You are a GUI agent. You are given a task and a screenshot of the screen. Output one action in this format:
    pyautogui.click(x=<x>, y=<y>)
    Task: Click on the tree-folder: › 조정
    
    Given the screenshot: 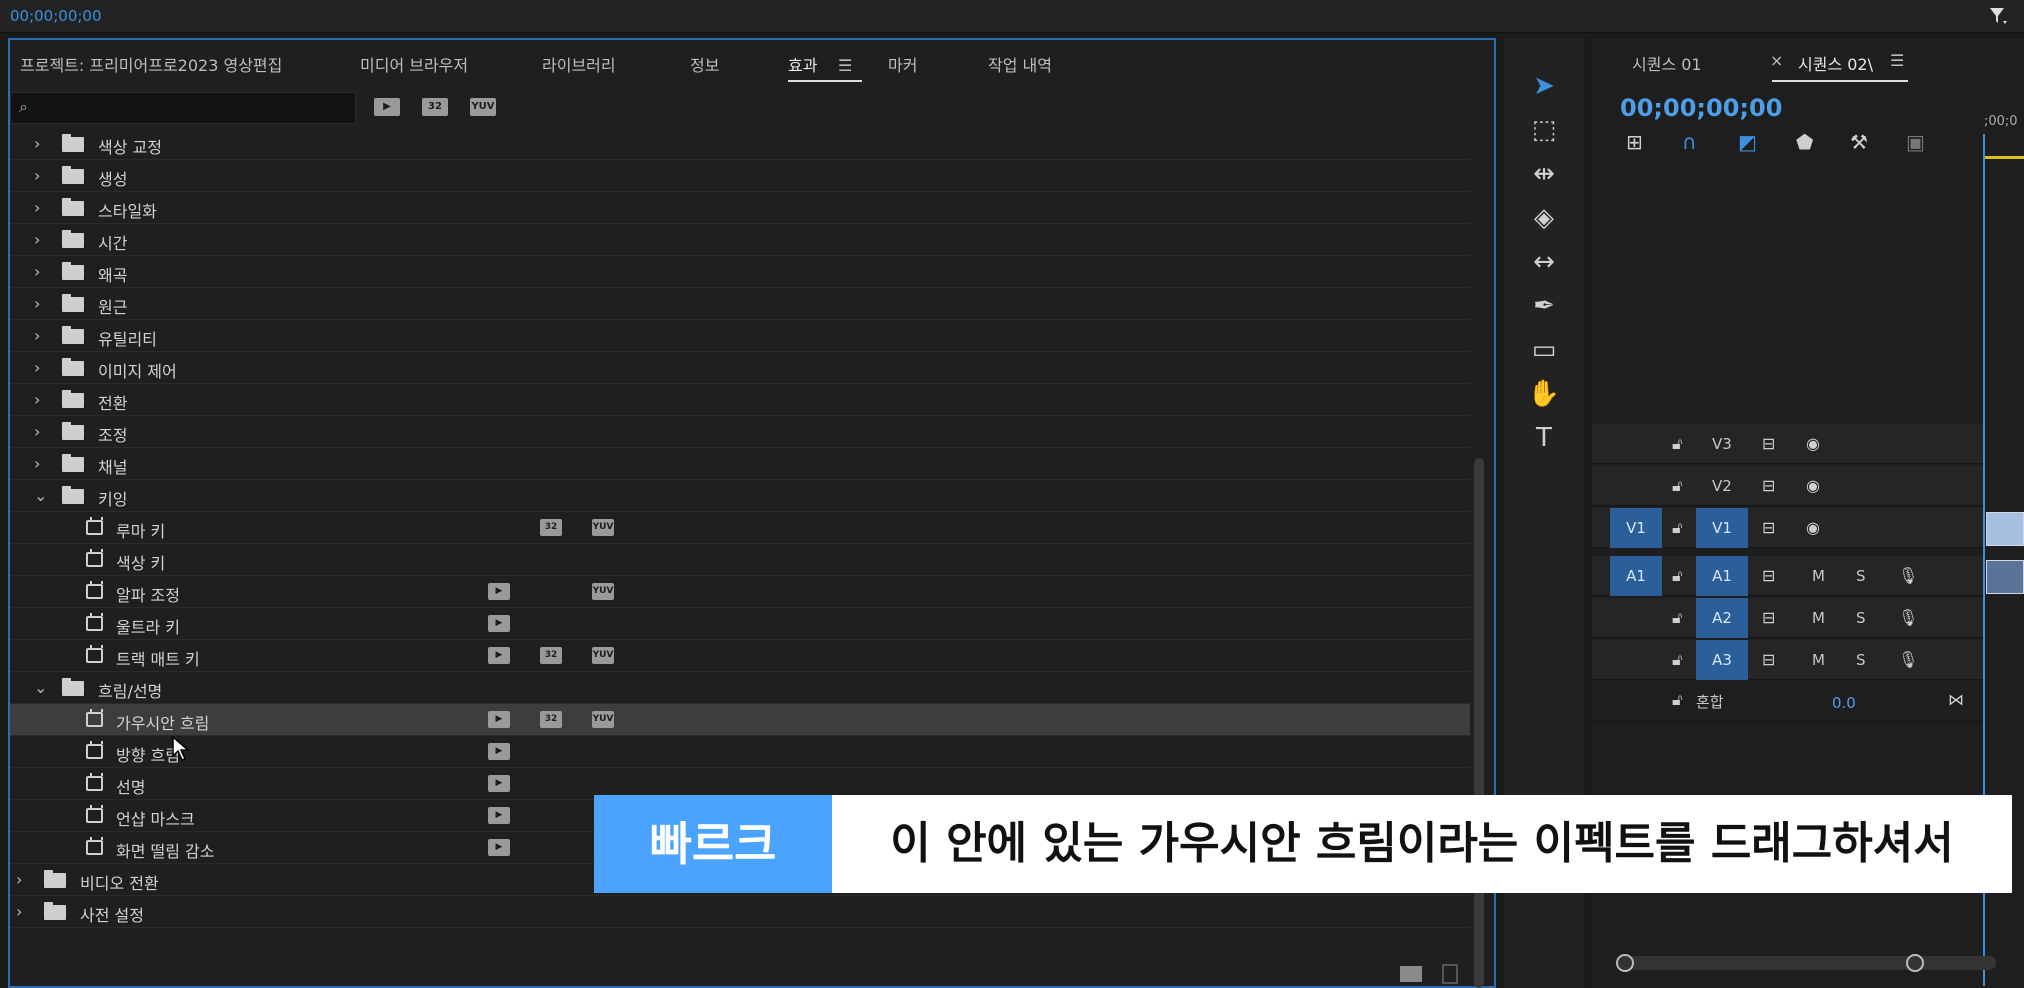 What is the action you would take?
    pyautogui.click(x=740, y=432)
    